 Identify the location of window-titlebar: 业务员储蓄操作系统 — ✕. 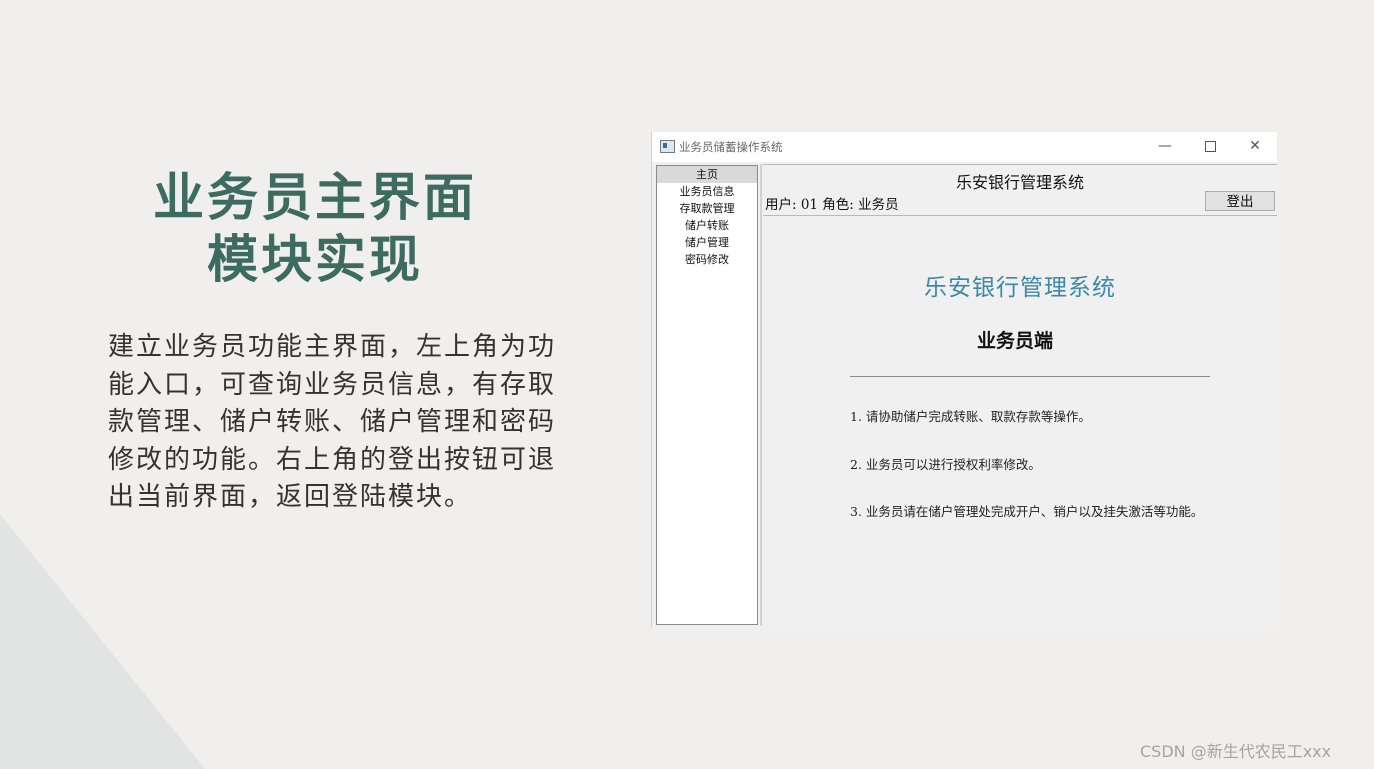
(964, 147).